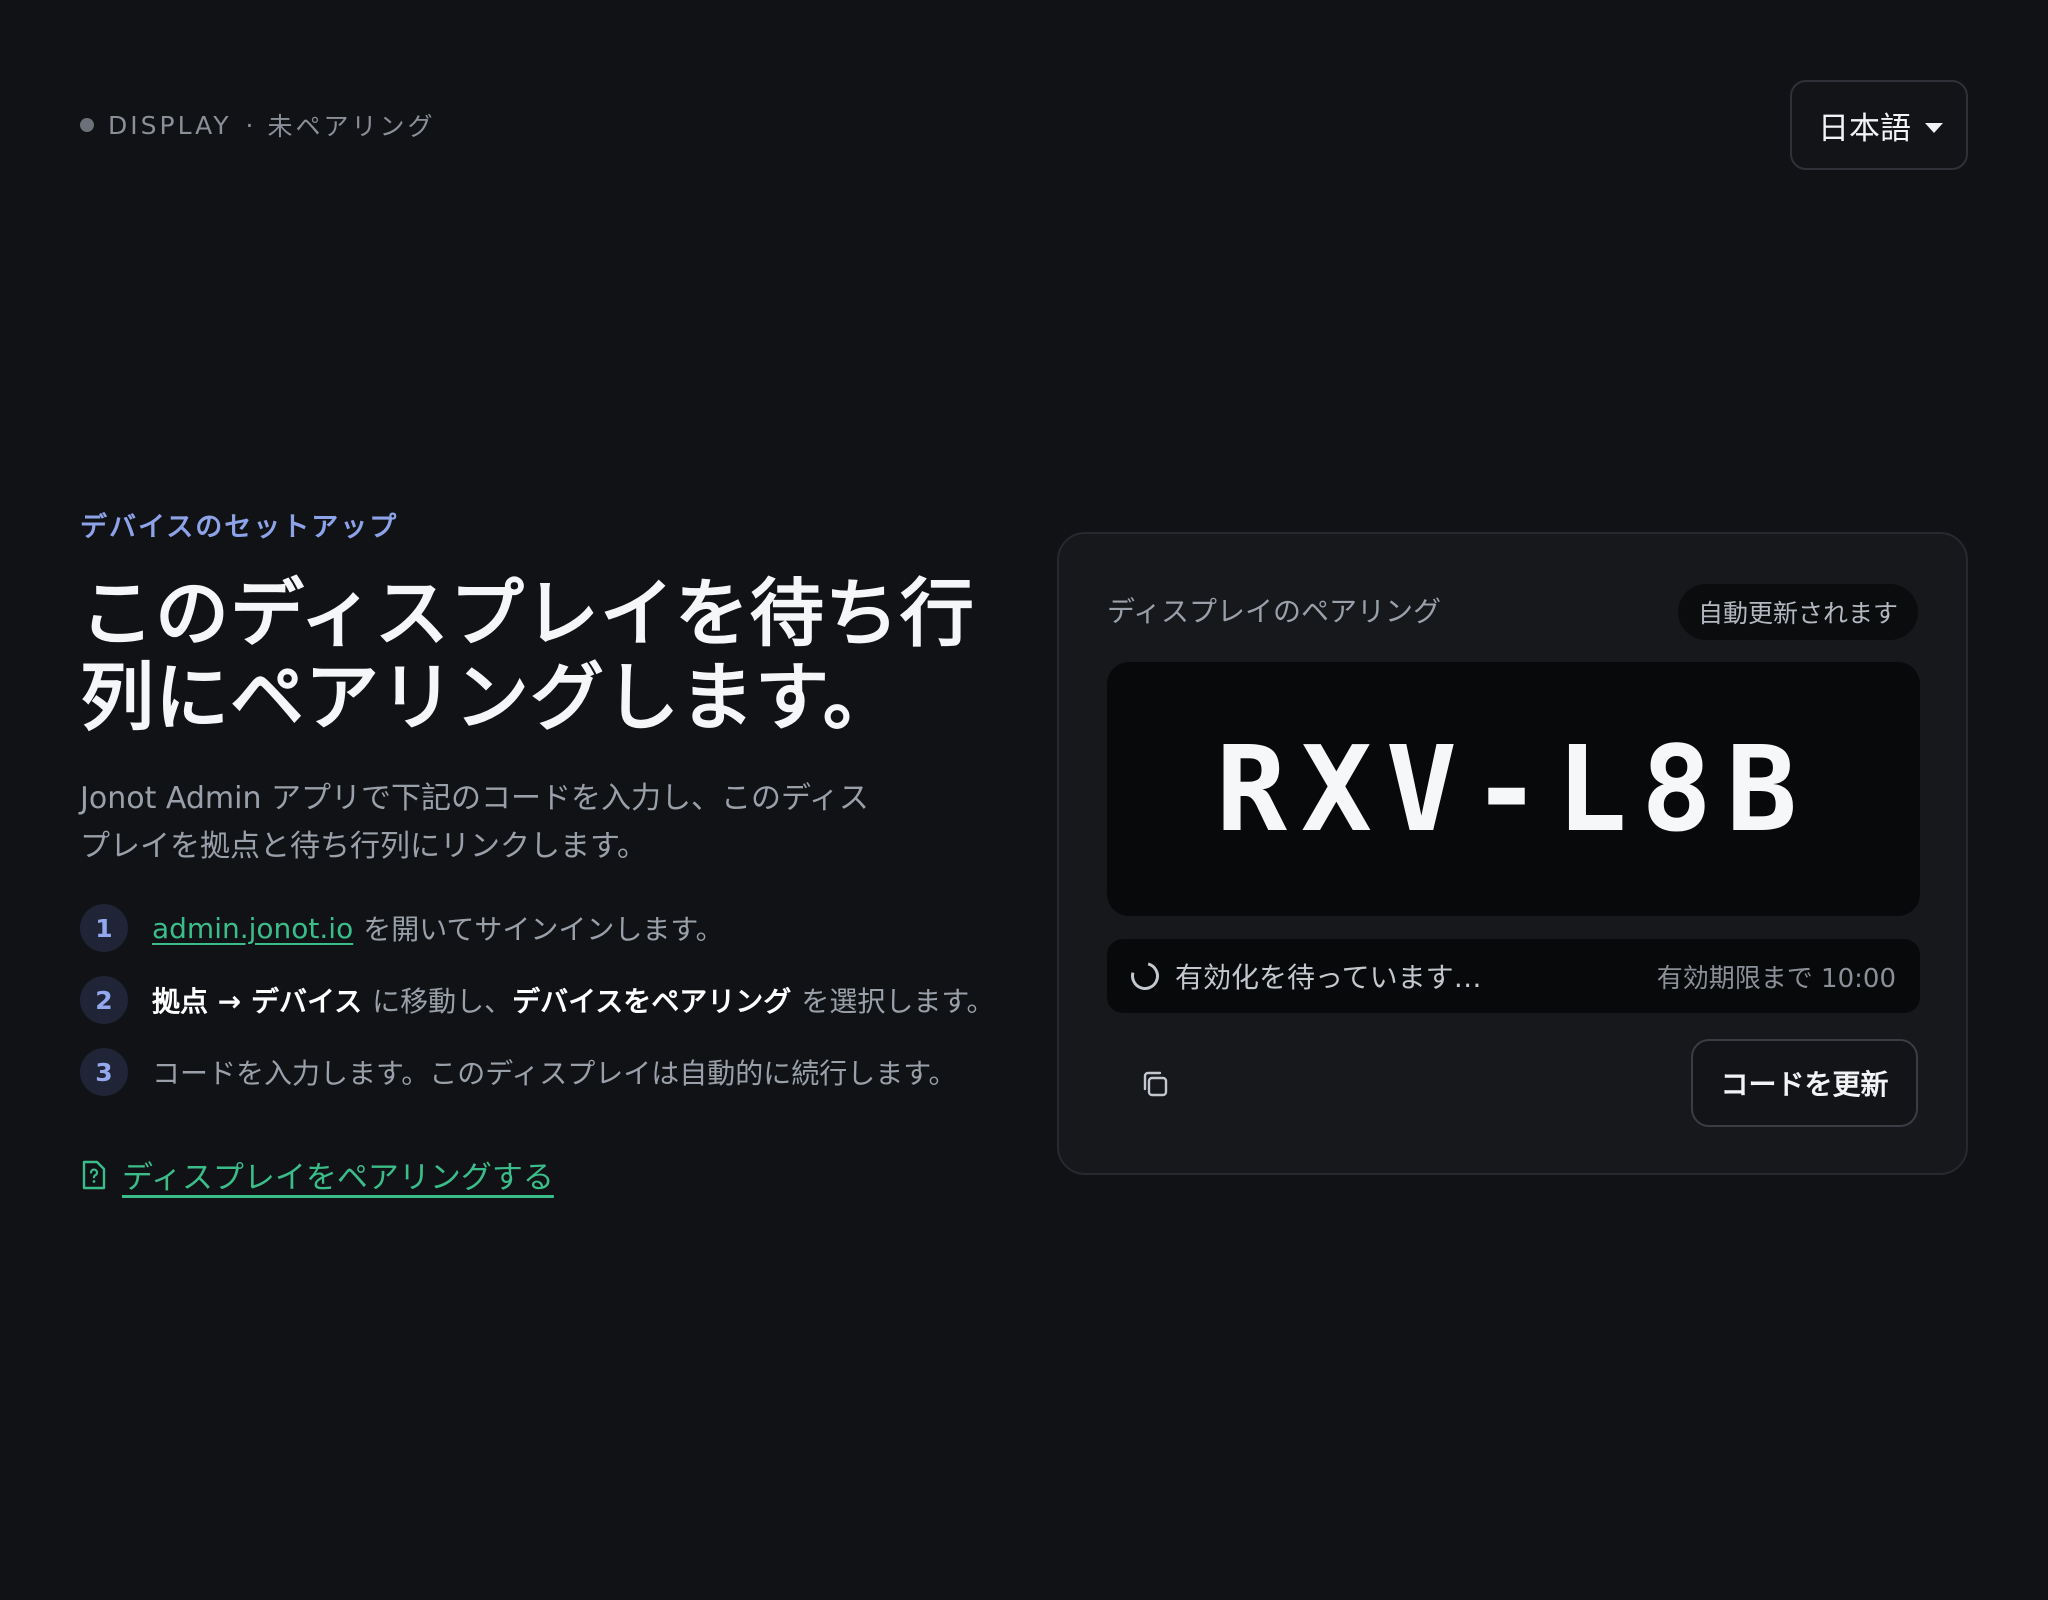 Image resolution: width=2048 pixels, height=1600 pixels. Describe the element at coordinates (104, 928) in the screenshot. I see `step-number: 1` at that location.